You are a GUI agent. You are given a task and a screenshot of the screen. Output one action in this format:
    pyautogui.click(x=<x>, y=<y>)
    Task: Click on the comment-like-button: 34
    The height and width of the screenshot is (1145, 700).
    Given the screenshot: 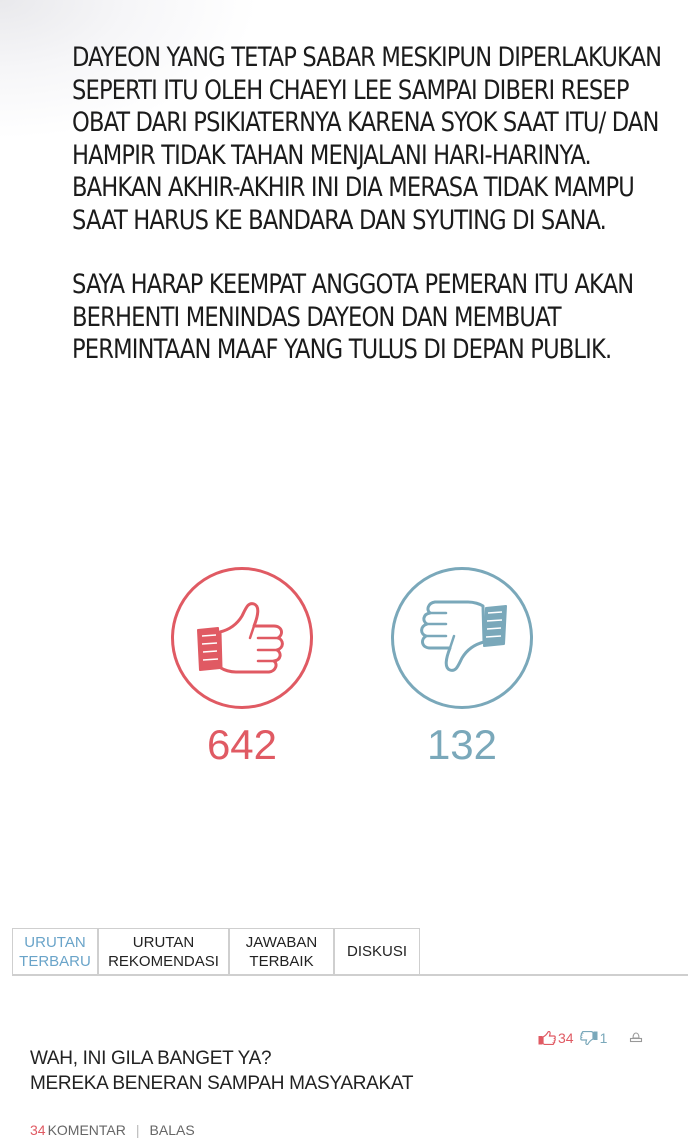 What is the action you would take?
    pyautogui.click(x=556, y=1038)
    